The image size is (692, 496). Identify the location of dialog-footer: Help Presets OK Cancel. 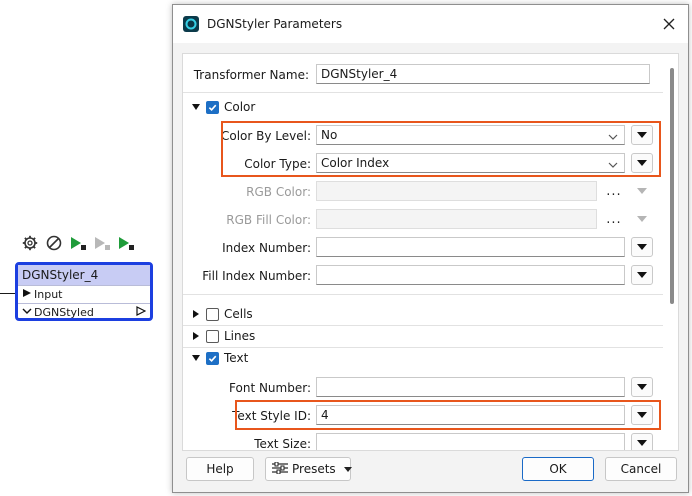
(430, 472).